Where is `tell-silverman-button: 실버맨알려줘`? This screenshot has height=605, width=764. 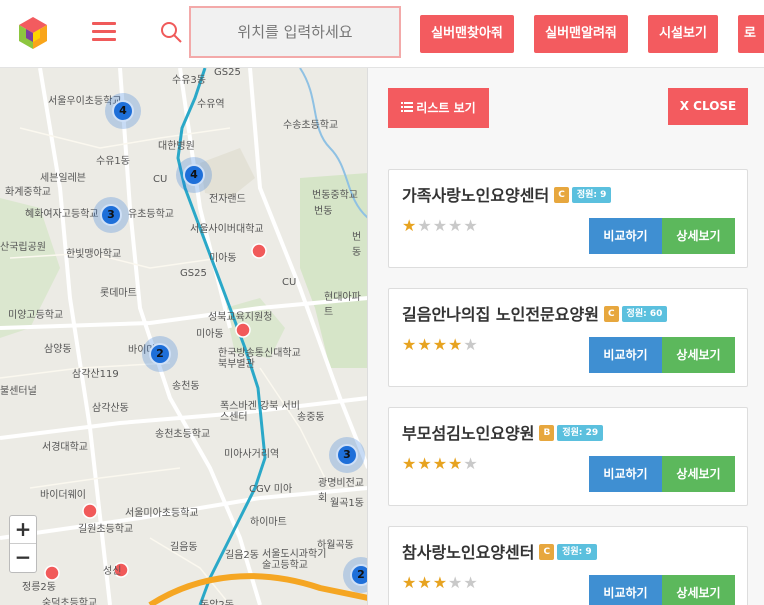 tell-silverman-button: 실버맨알려줘 is located at coordinates (581, 34).